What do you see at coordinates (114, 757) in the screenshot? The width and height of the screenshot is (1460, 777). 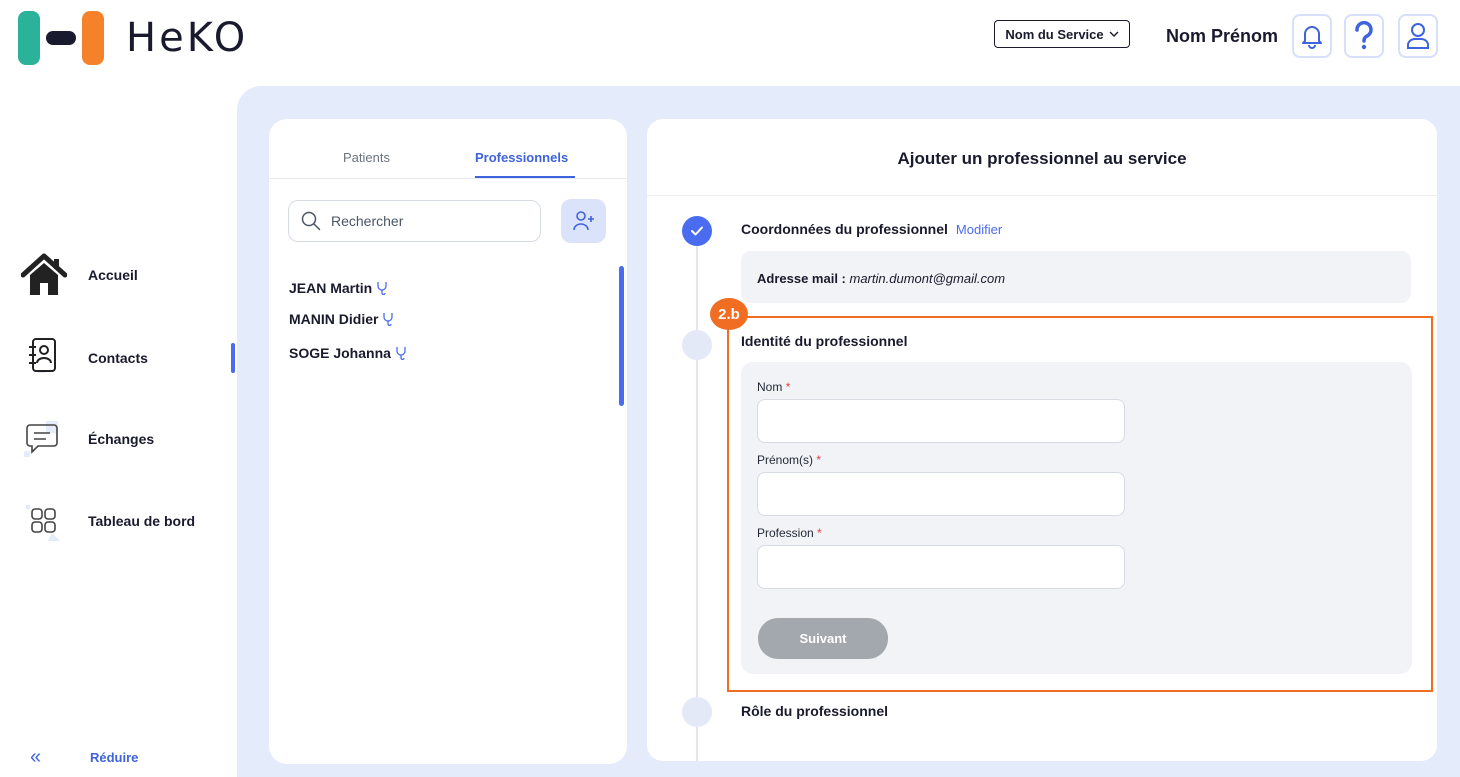 I see `reduce-label: Réduire` at bounding box center [114, 757].